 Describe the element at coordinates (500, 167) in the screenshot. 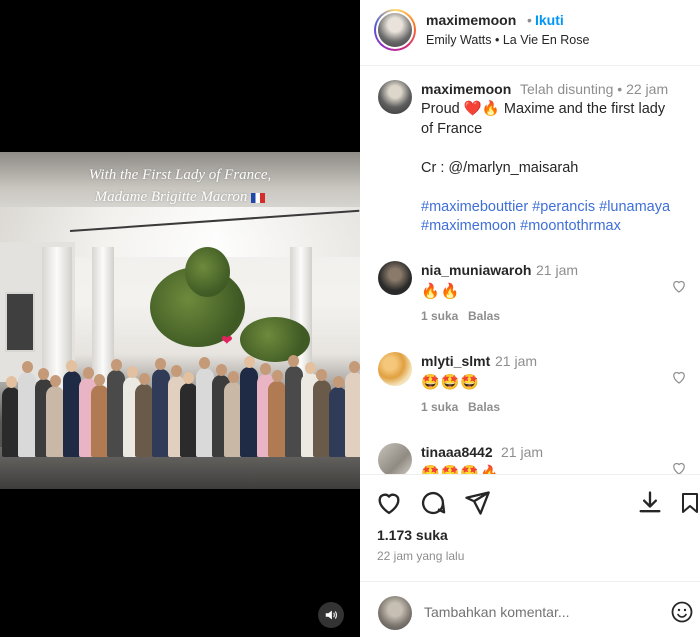

I see `caption-credit: Cr : @/marlyn_maisarah` at that location.